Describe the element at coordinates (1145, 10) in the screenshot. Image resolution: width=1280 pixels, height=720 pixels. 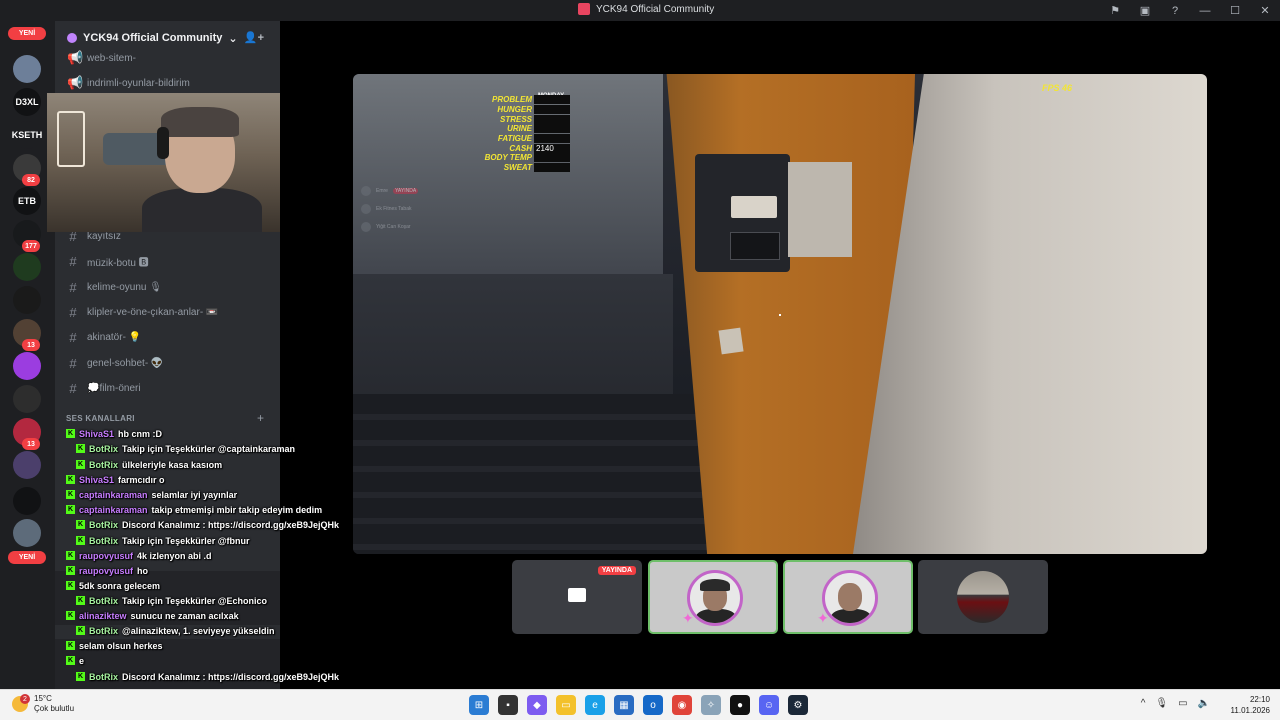
I see `monitor-icon: ▣` at that location.